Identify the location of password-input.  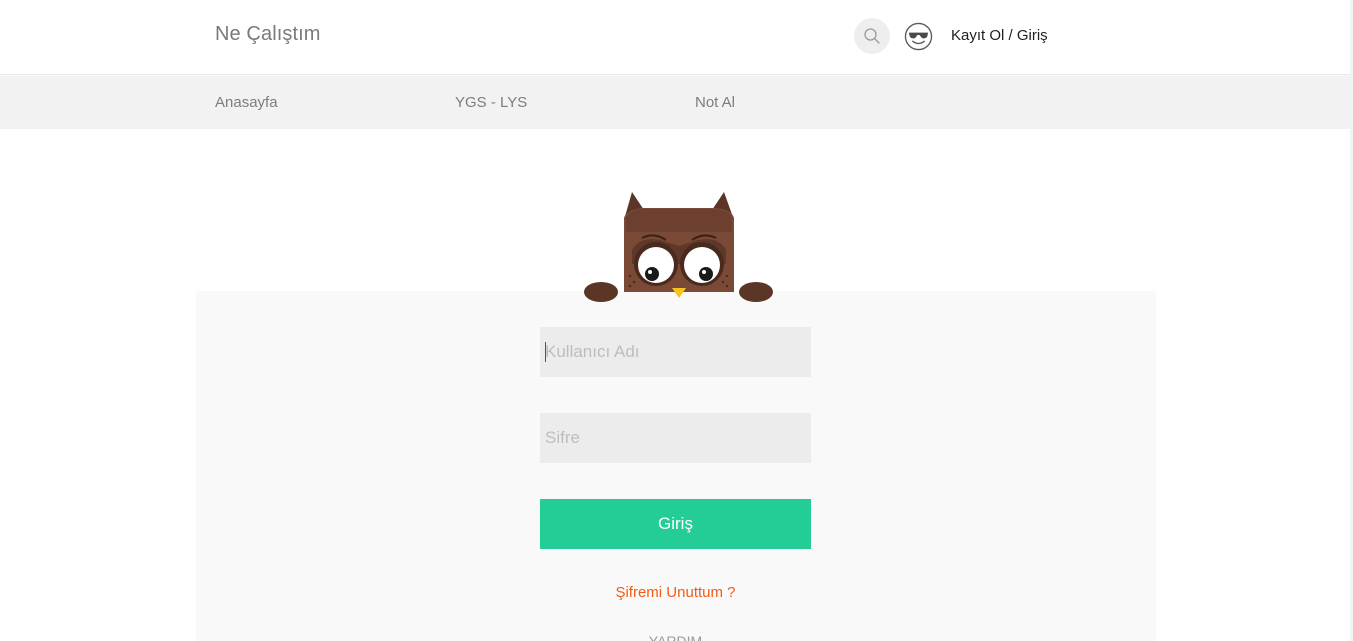
(675, 438).